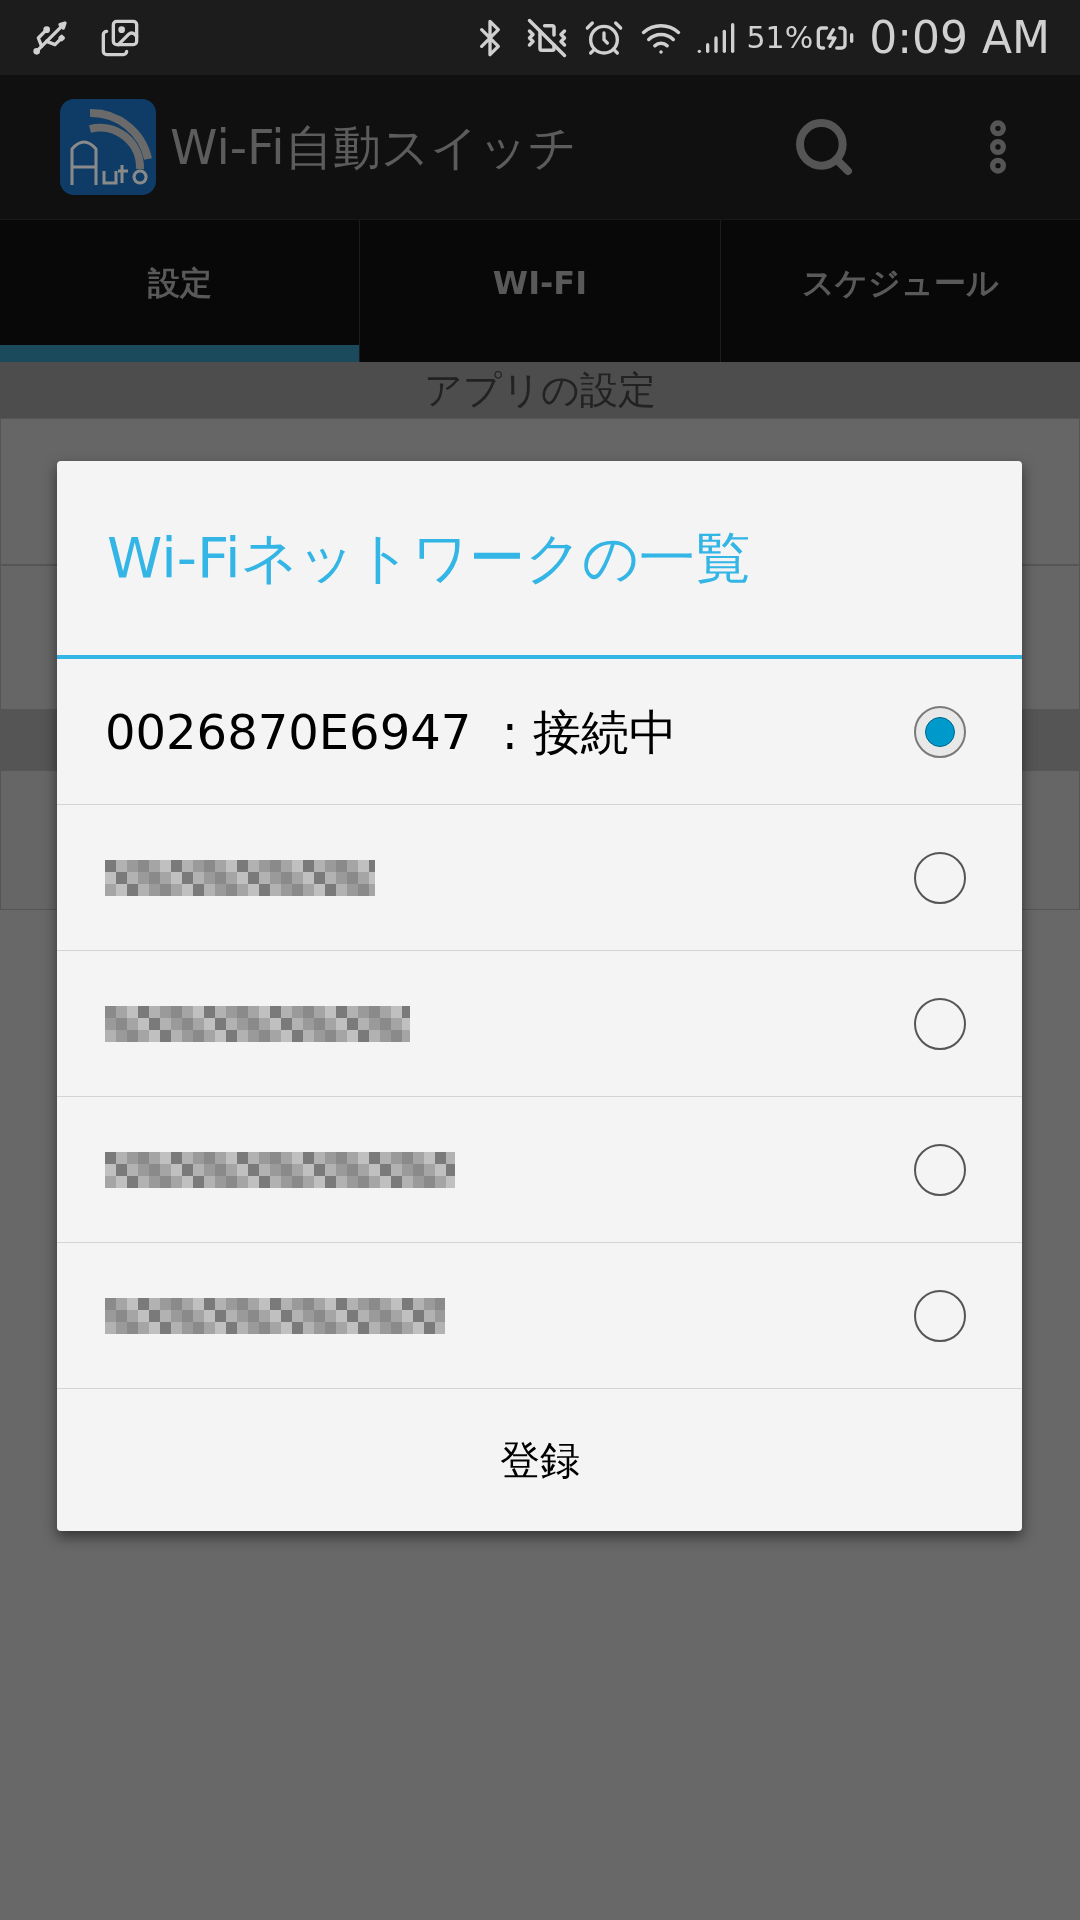  What do you see at coordinates (780, 38) in the screenshot?
I see `battery-percent: 51%` at bounding box center [780, 38].